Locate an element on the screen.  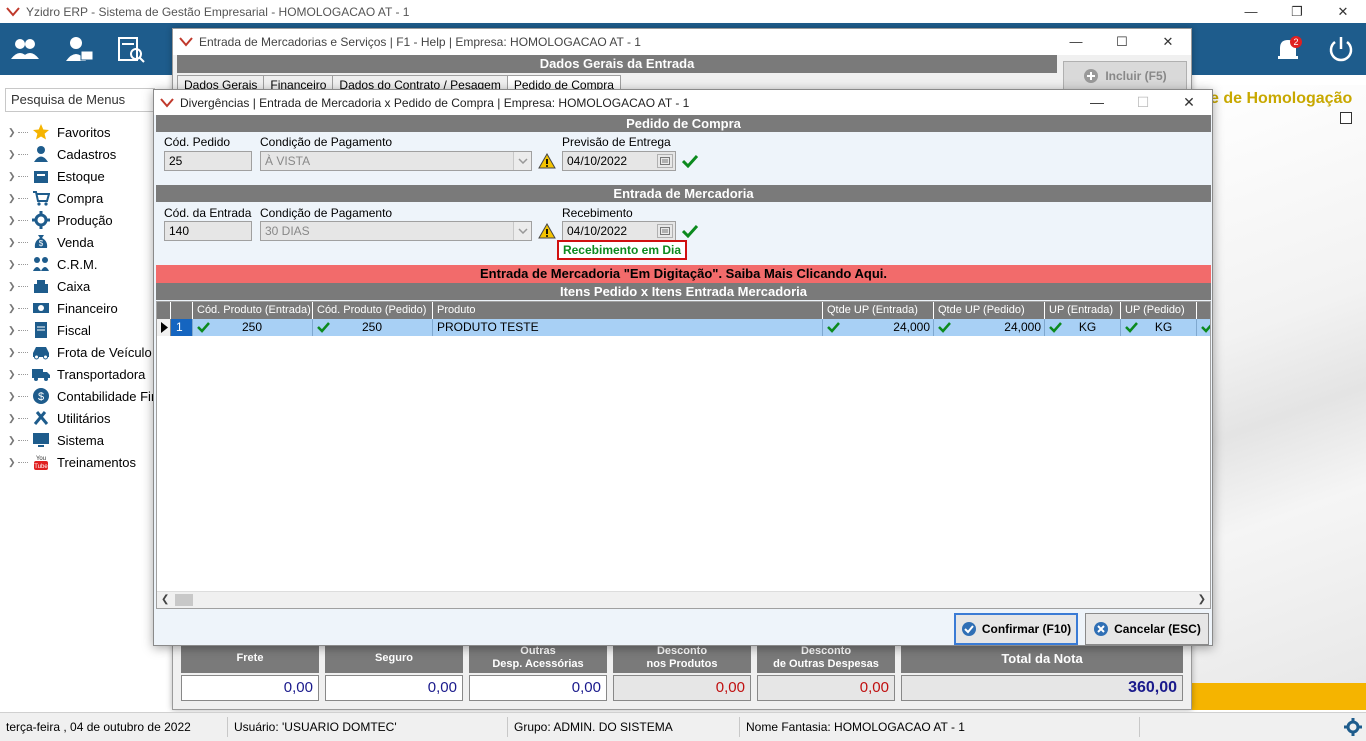
sidebar-item-caixa: ❯ Caixa is located at coordinates (81, 286).